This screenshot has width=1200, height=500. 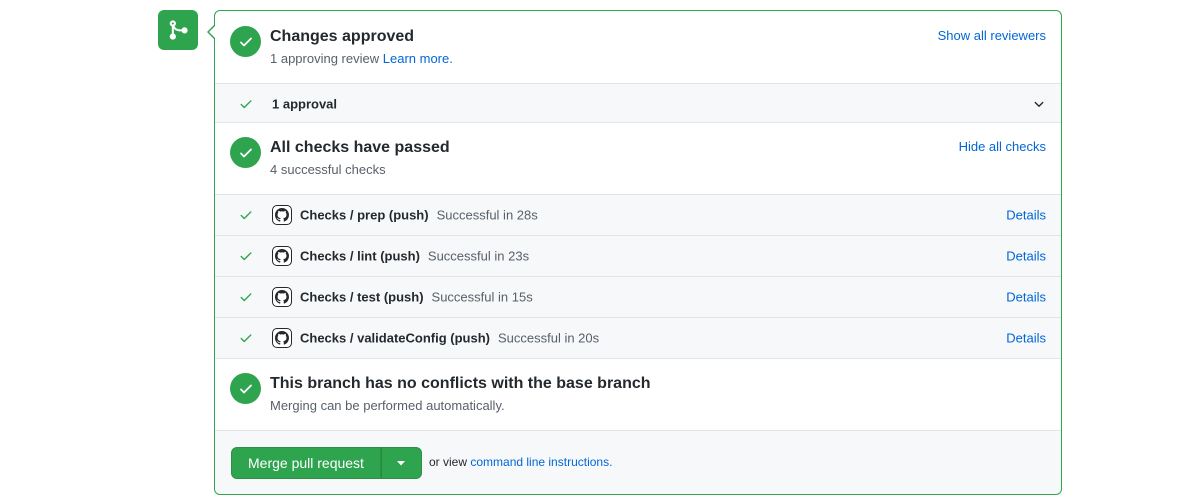 What do you see at coordinates (418, 58) in the screenshot?
I see `learn-more-link: Learn more.` at bounding box center [418, 58].